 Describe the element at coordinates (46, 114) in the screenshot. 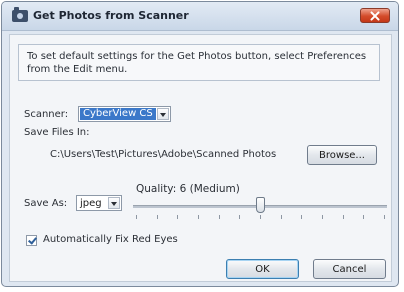

I see `scanner-label: Scanner:` at that location.